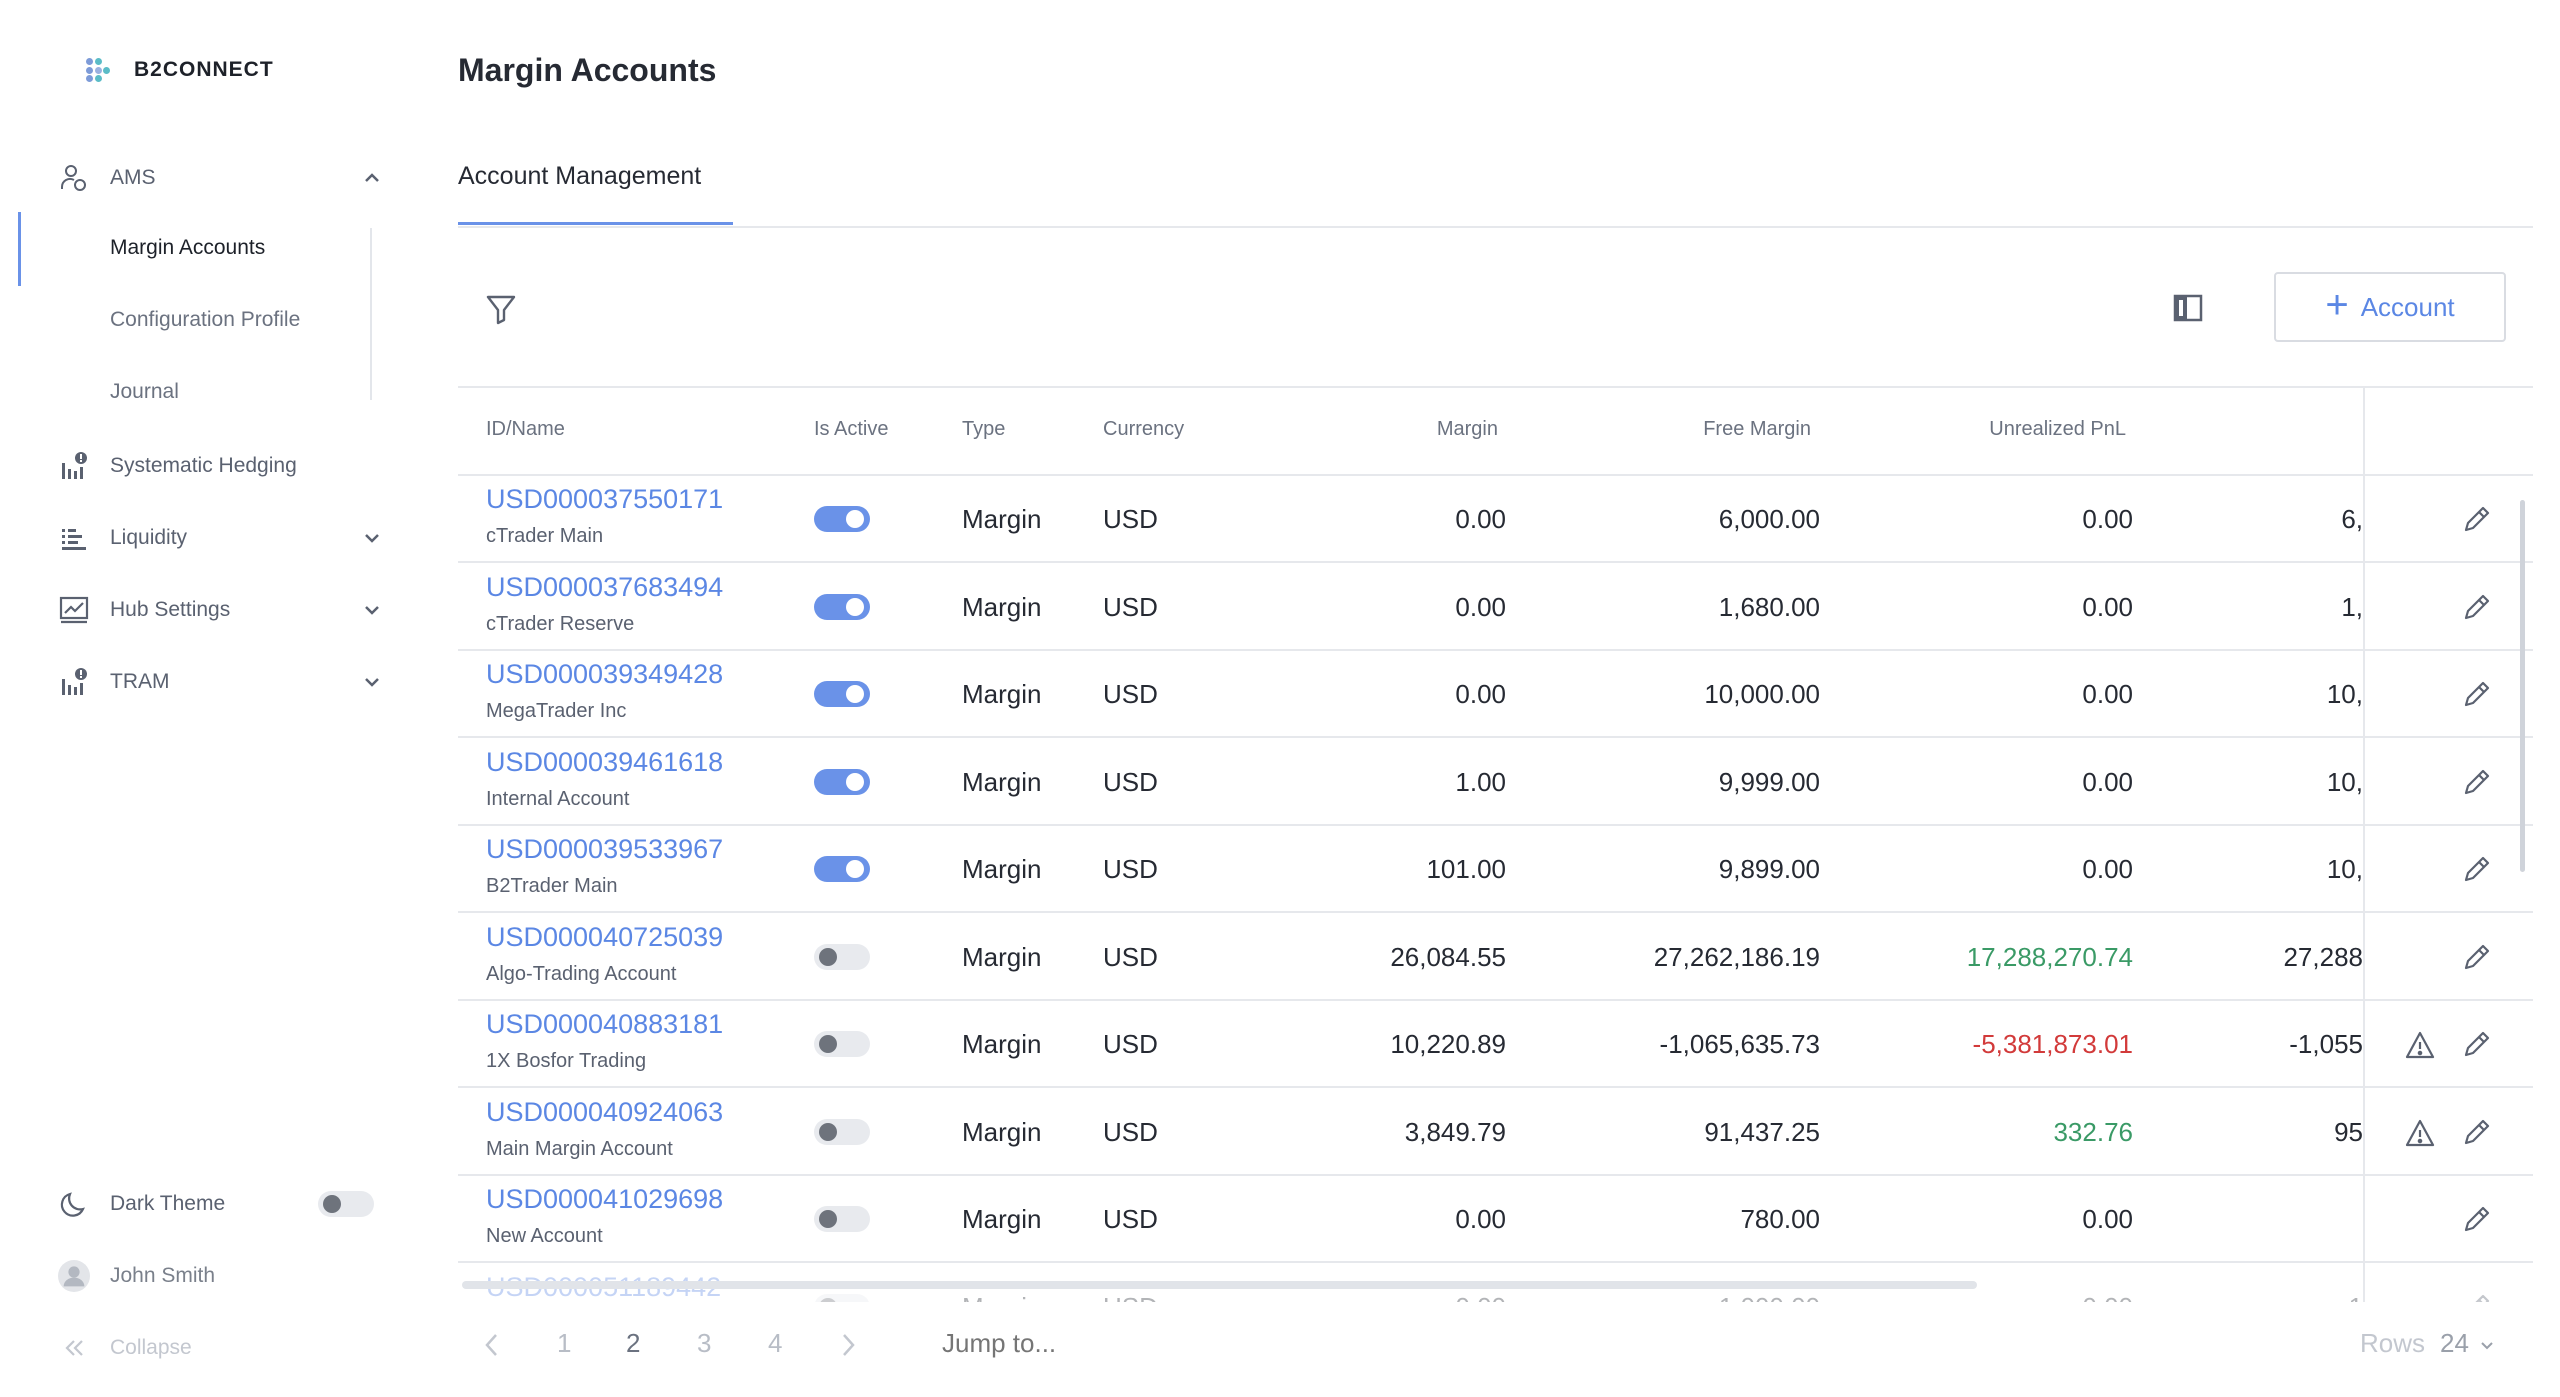 The image size is (2560, 1397). I want to click on account-next-column-value: 6,, so click(2352, 519).